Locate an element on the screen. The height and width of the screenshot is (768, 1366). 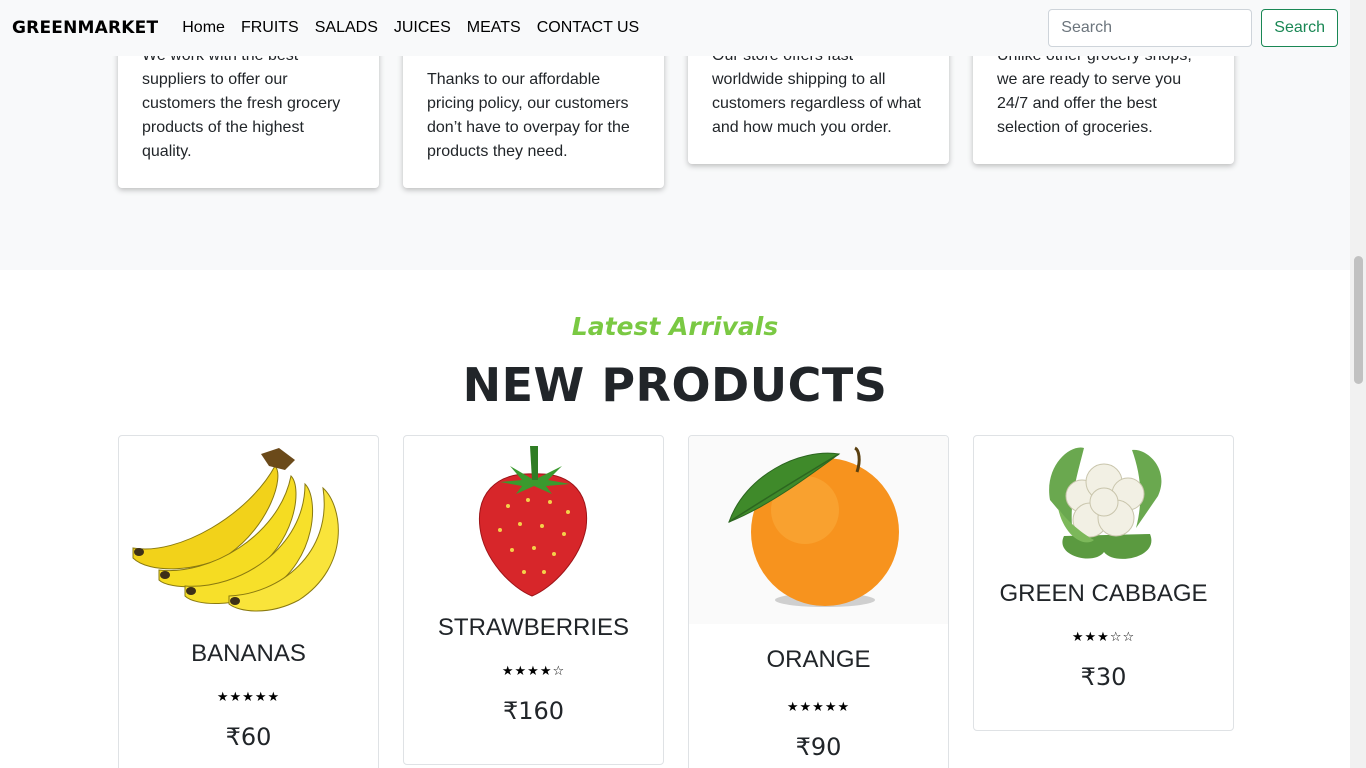
page-scrollbar is located at coordinates (1358, 384).